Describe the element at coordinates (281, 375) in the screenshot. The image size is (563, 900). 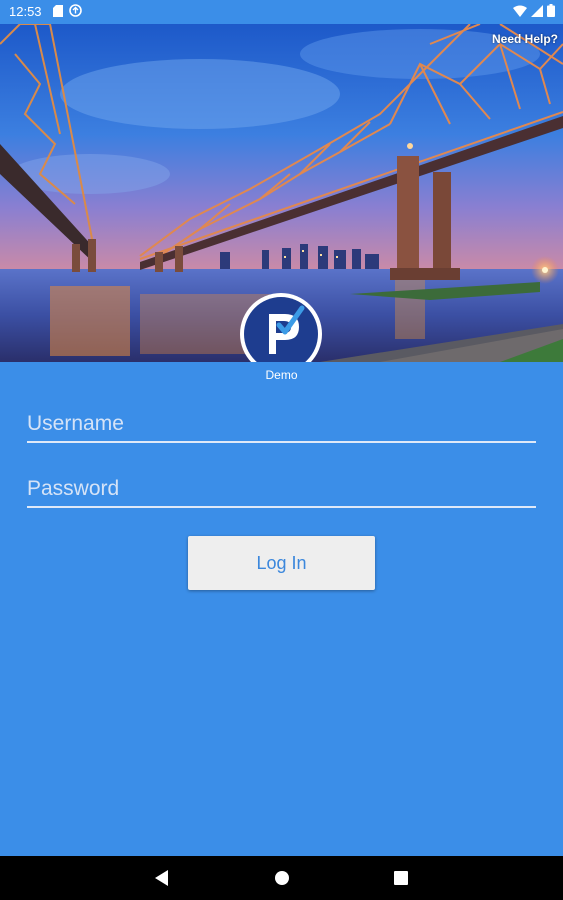
I see `organization-caption: Demo` at that location.